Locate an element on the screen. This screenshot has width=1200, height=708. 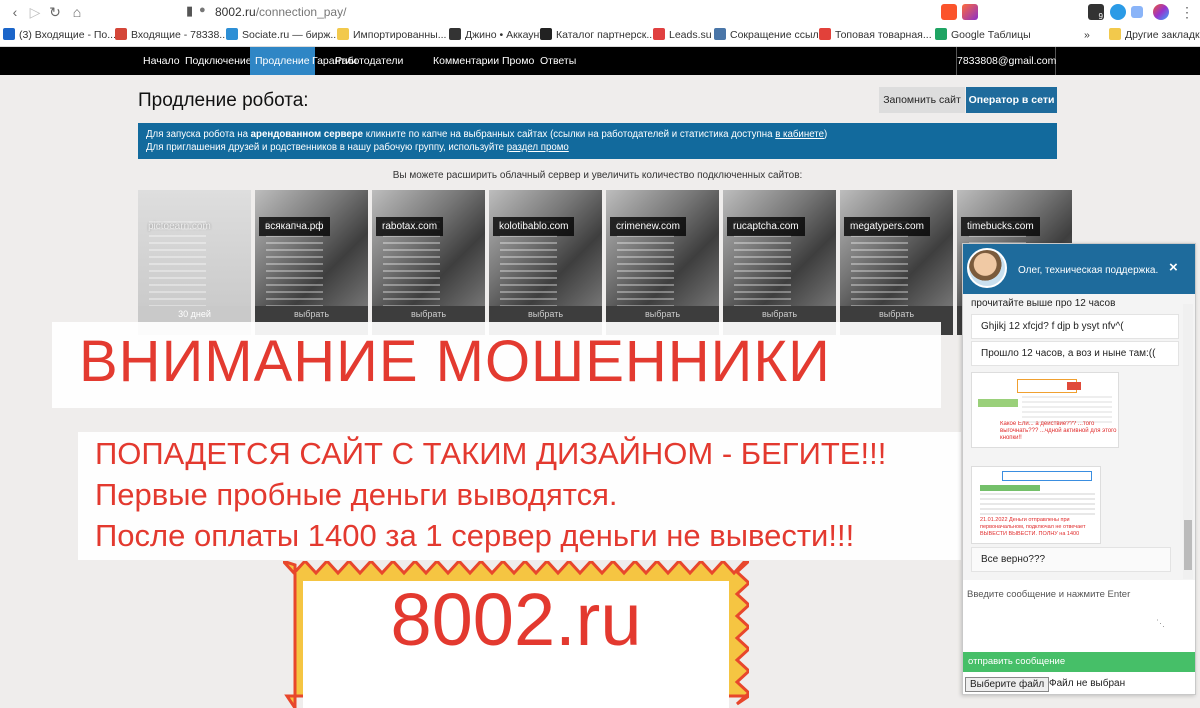
site-name: crimenew.com is located at coordinates (648, 226).